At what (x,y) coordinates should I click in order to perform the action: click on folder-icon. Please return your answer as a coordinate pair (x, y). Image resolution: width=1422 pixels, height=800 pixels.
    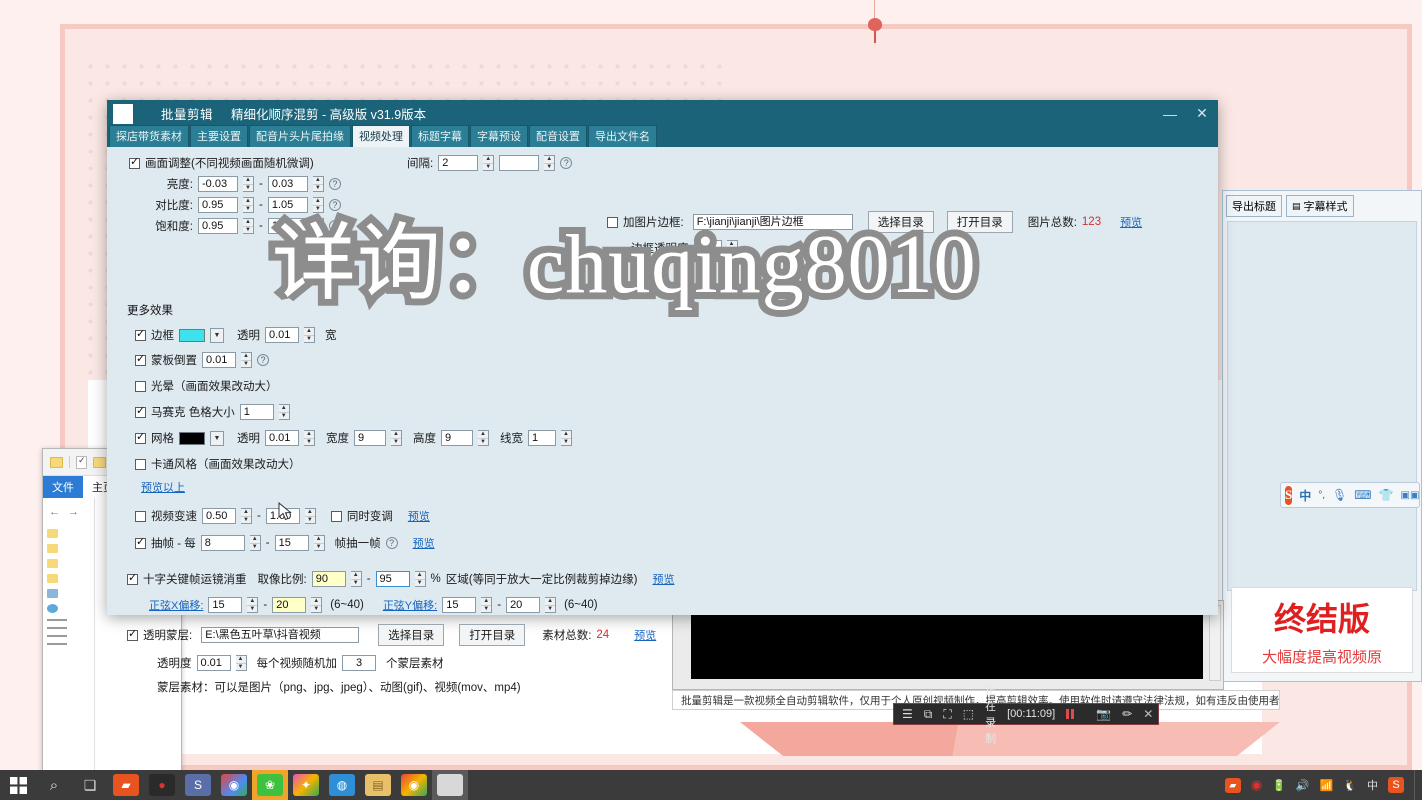
    Looking at the image, I should click on (56, 462).